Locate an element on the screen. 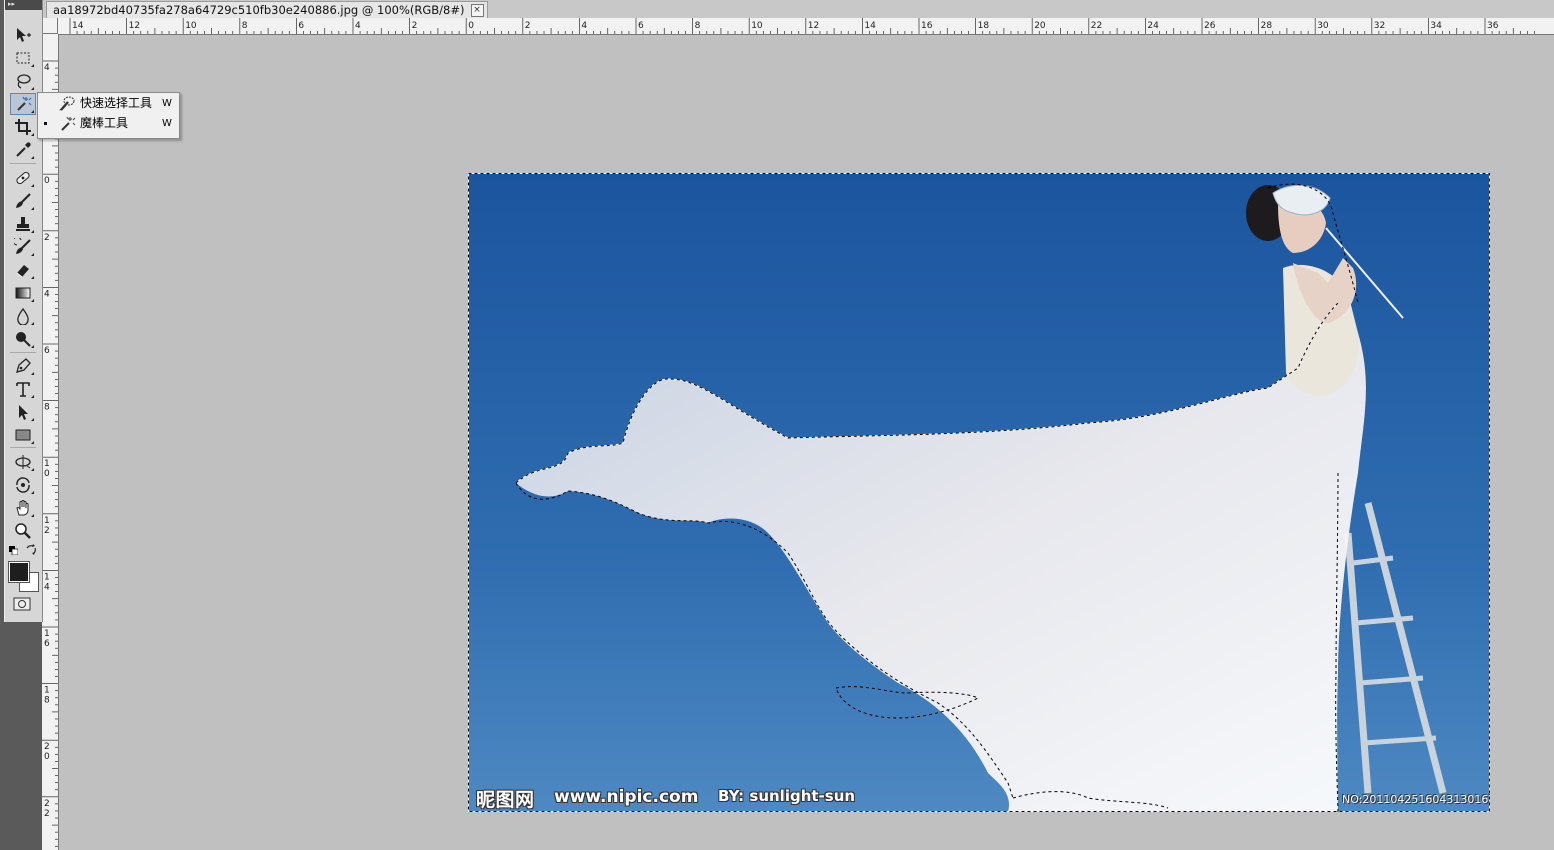 This screenshot has width=1554, height=850. zoom-icon is located at coordinates (23, 530).